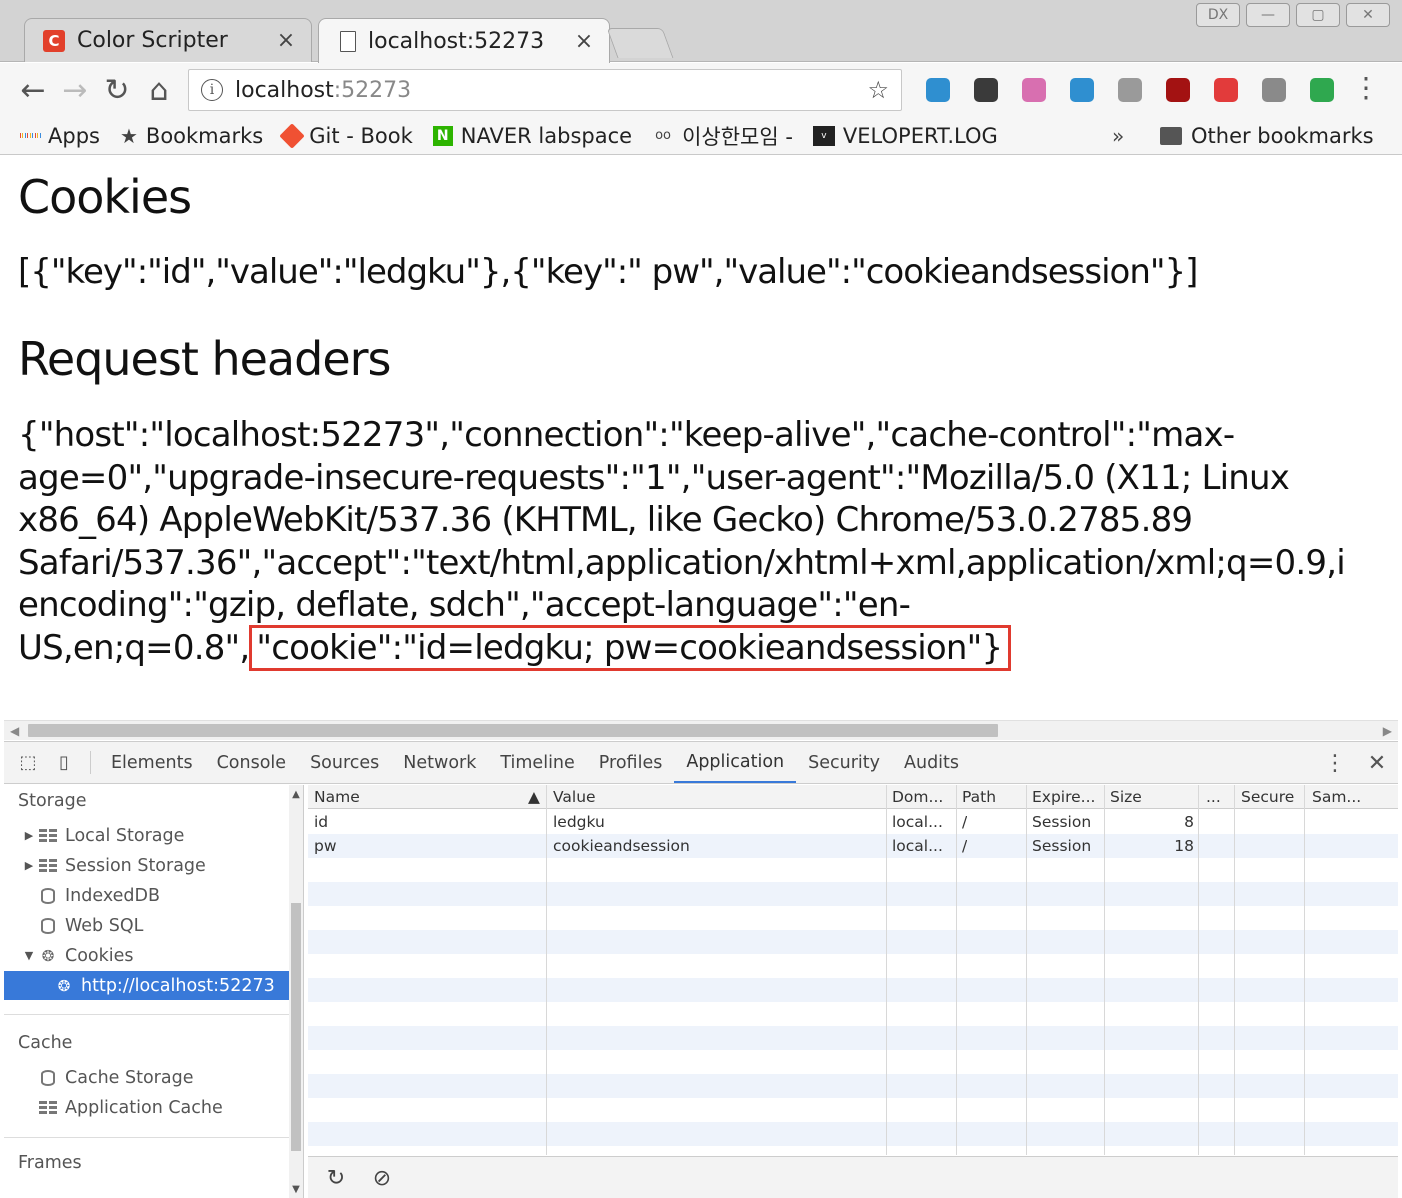  What do you see at coordinates (931, 762) in the screenshot?
I see `tab-audits: Audits` at bounding box center [931, 762].